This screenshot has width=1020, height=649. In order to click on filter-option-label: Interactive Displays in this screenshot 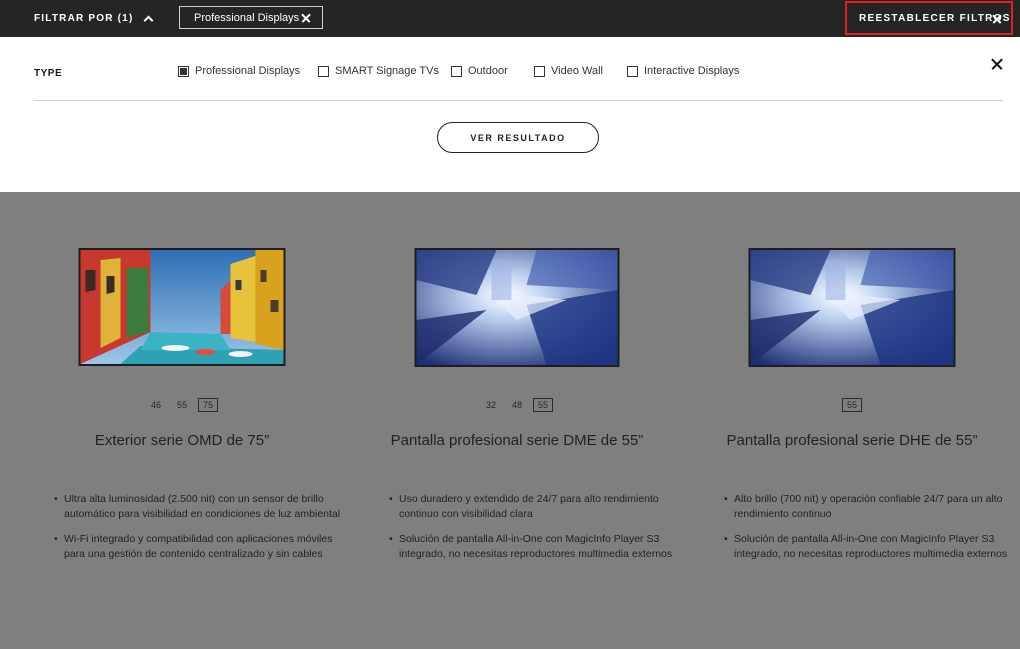, I will do `click(692, 71)`.